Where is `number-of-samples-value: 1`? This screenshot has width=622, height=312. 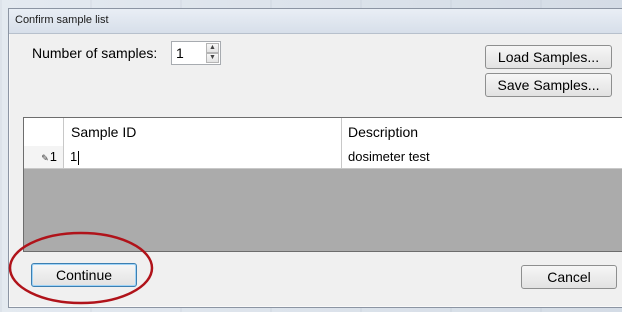
number-of-samples-value: 1 is located at coordinates (180, 53).